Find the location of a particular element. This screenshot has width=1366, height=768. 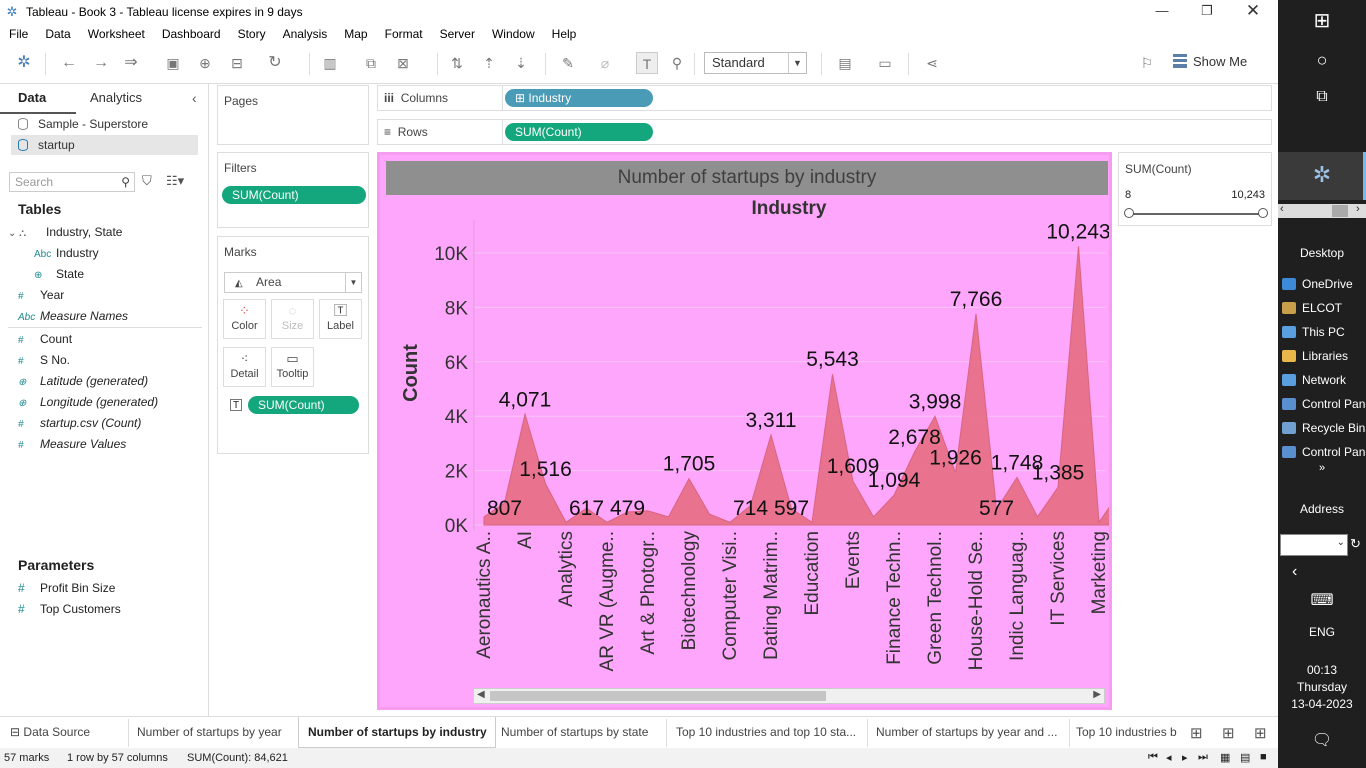

scroll-right-icon: › is located at coordinates (1358, 209).